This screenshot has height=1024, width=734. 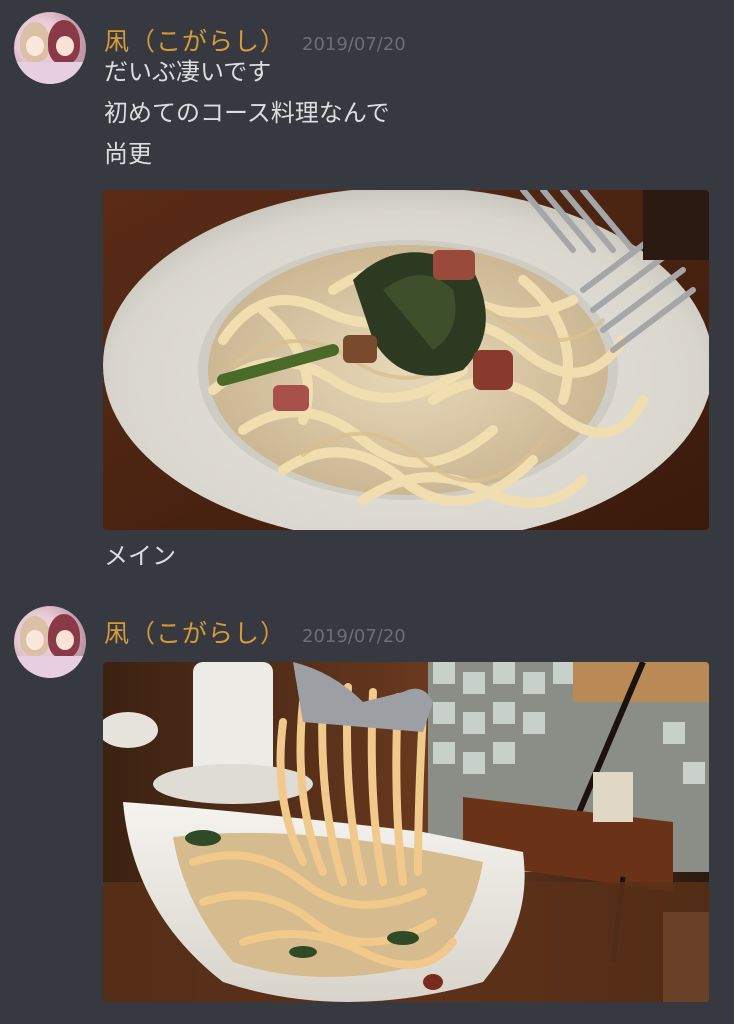 I want to click on message-text-line: 初めてのコース料理なんで, so click(x=247, y=113).